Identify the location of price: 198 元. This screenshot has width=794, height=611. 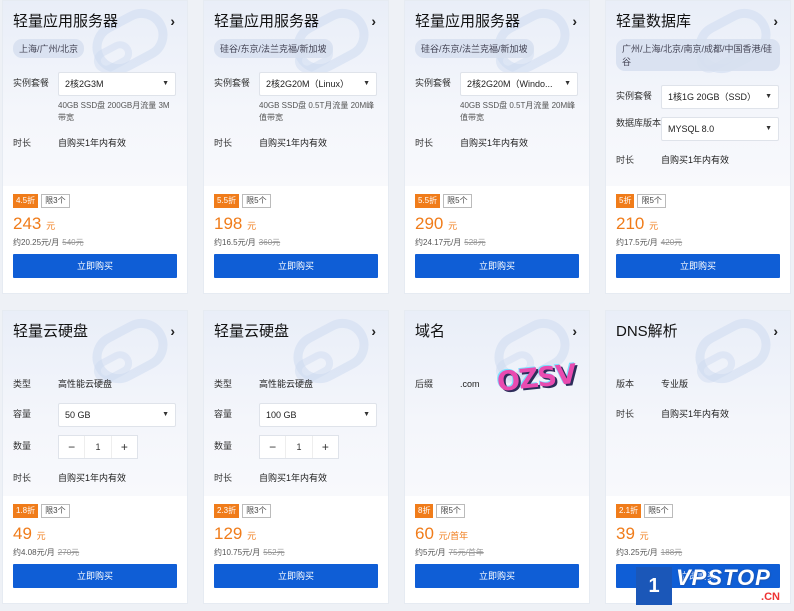
(235, 223).